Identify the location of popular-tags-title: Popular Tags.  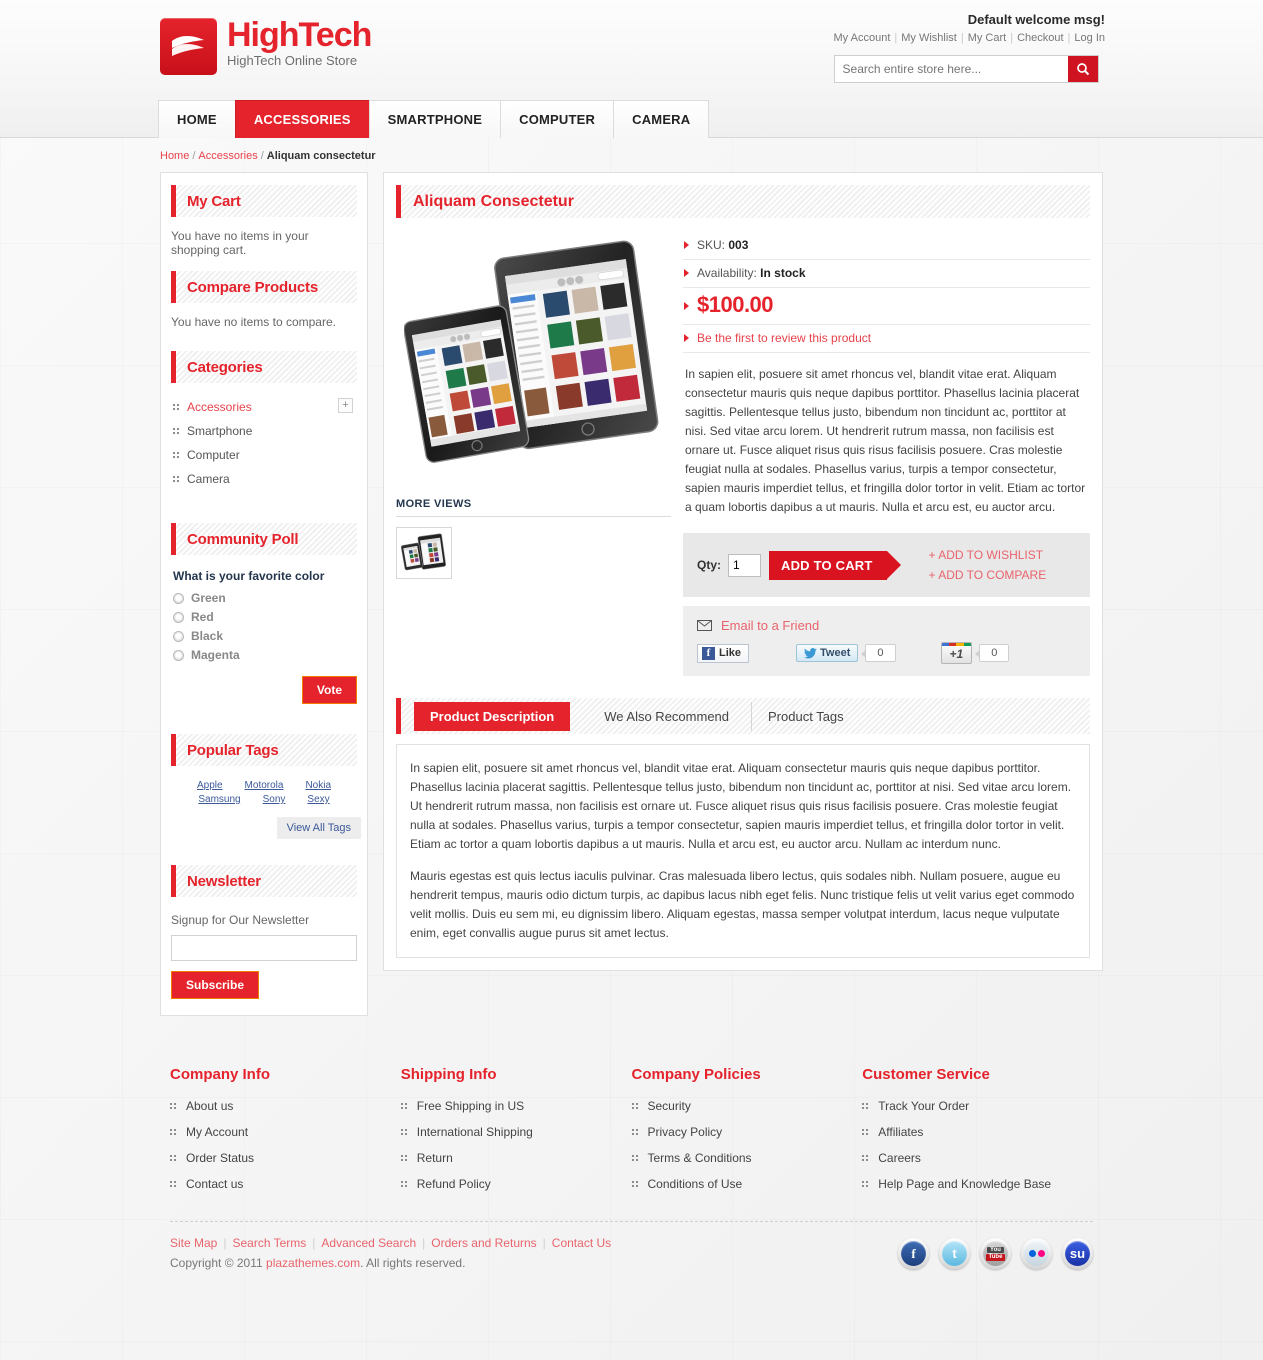
(233, 750).